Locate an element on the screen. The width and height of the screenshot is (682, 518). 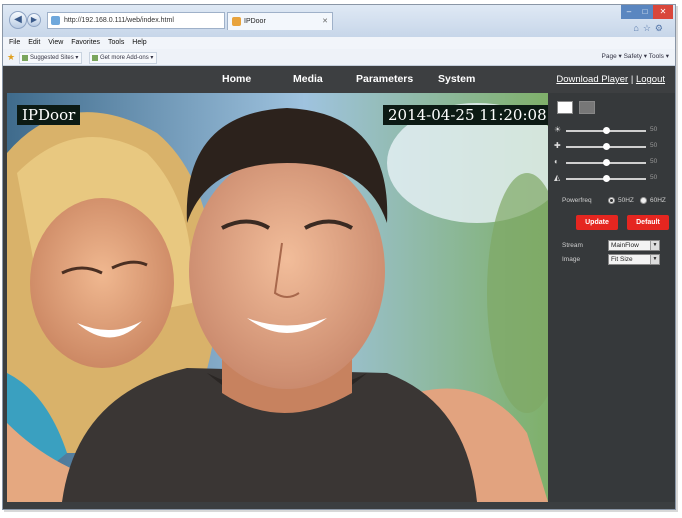
browser-toolbar-icons: ⌂☆⚙ is located at coordinates (650, 28).